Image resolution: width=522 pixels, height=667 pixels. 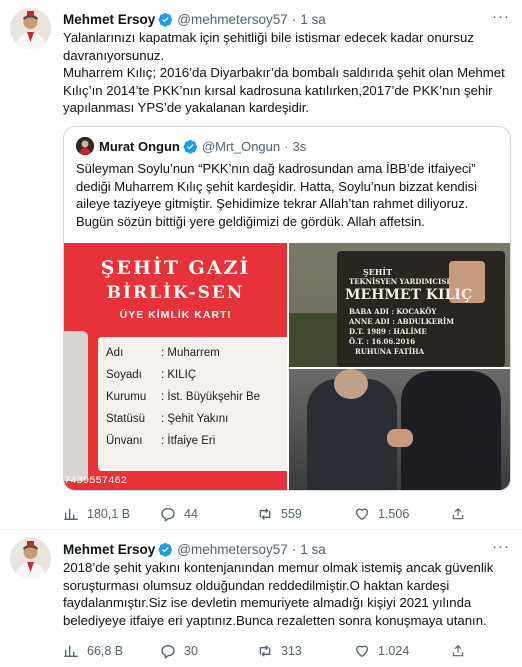 I want to click on card-row: Soyadı: KILIÇ, so click(x=151, y=375).